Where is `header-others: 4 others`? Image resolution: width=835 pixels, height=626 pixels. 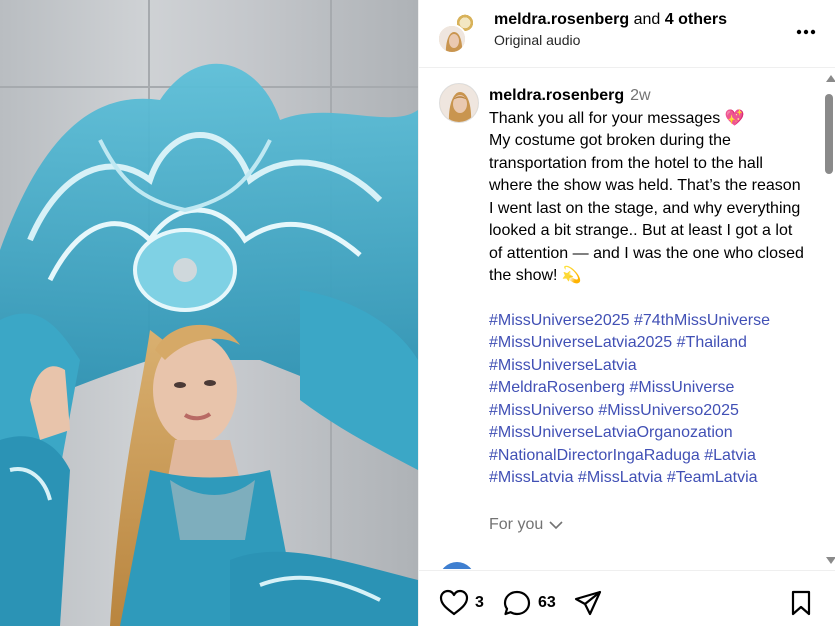
header-others: 4 others is located at coordinates (696, 19).